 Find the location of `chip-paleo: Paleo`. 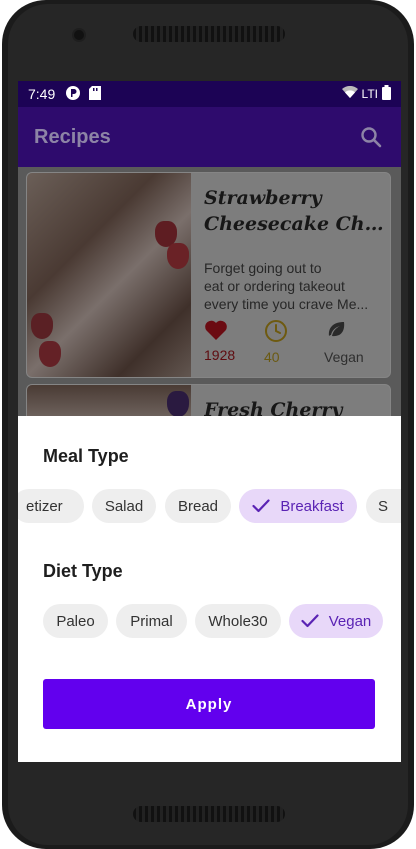

chip-paleo: Paleo is located at coordinates (75, 621).